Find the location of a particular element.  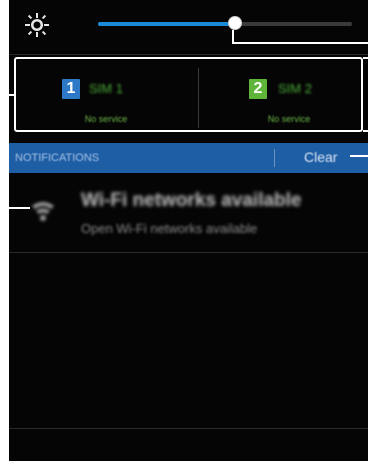

wifi-icon is located at coordinates (43, 211).